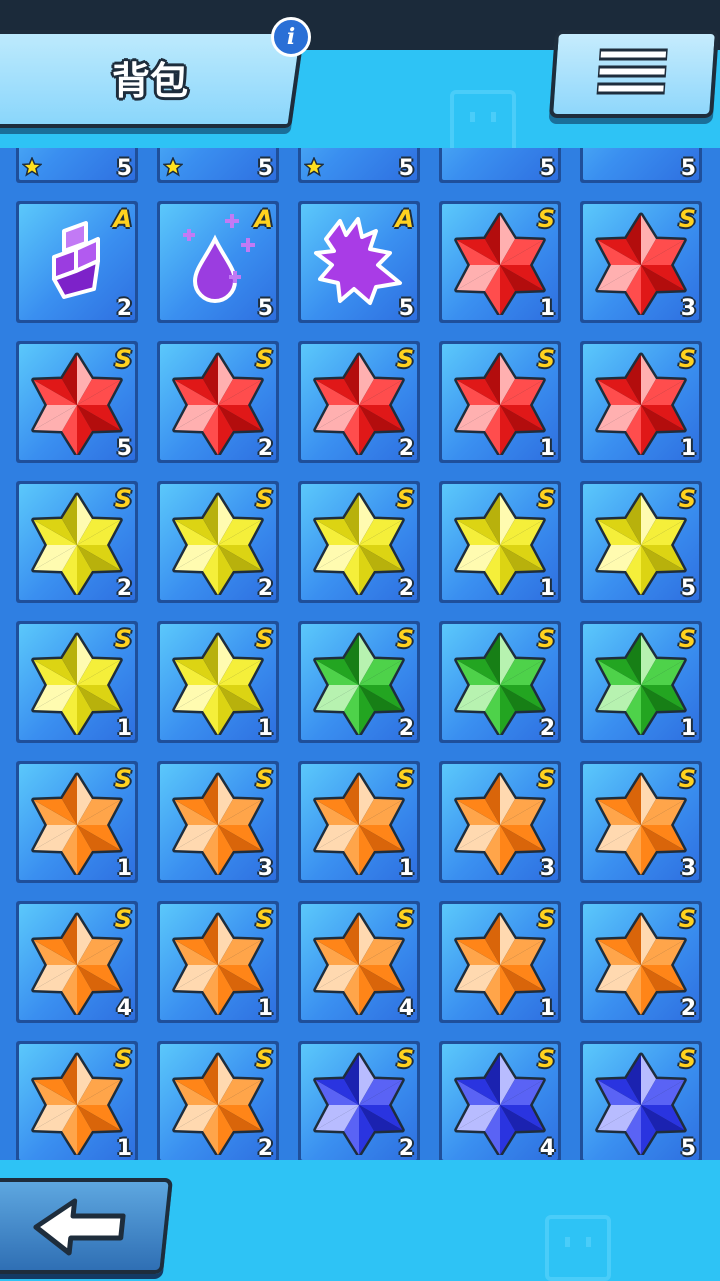 This screenshot has height=1281, width=720. I want to click on page-title: 背包, so click(149, 81).